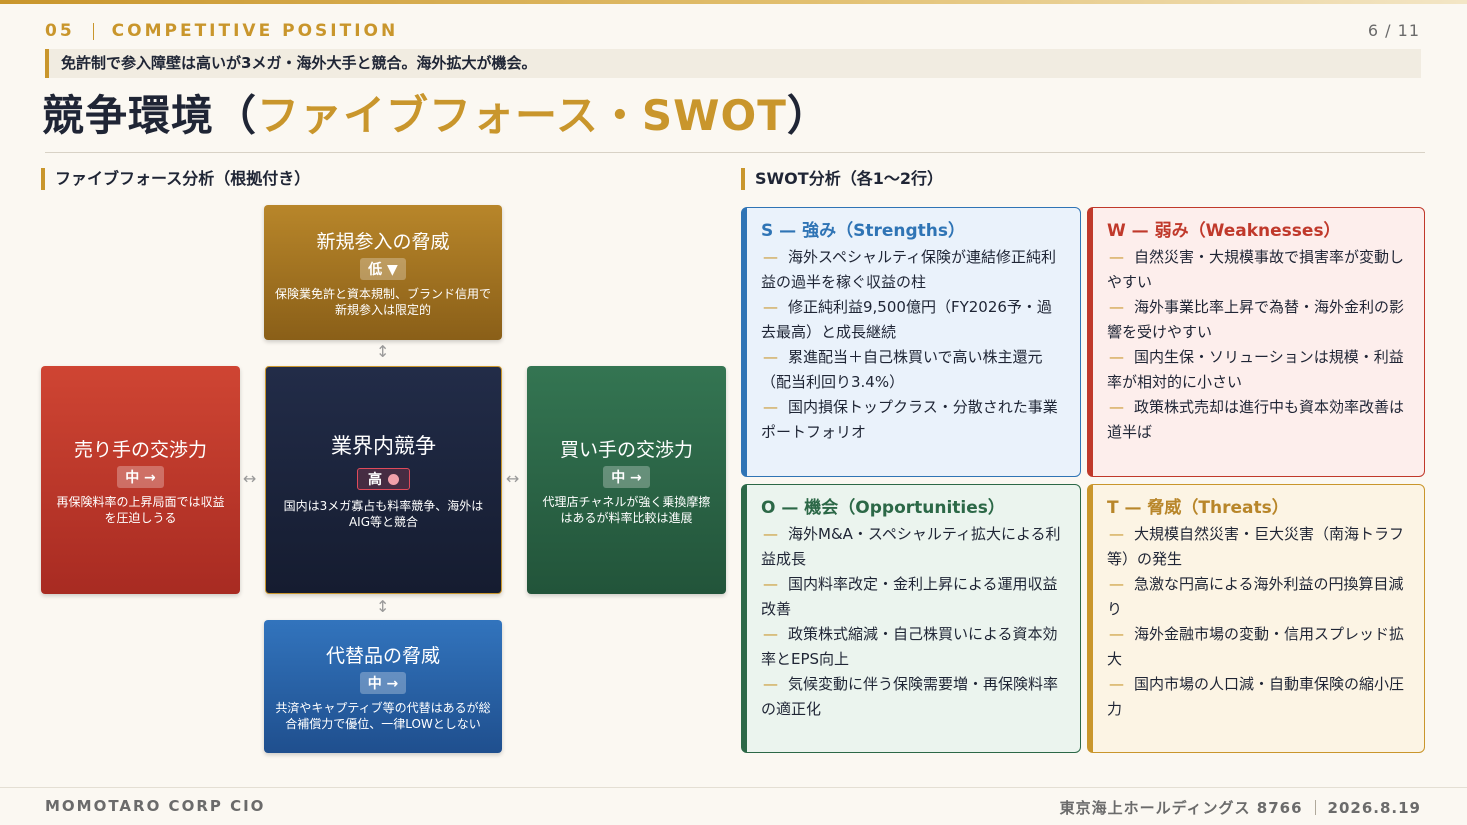 This screenshot has height=825, width=1467. Describe the element at coordinates (911, 546) in the screenshot. I see `list-item: — 海外M&A・スペシャルティ拡大による利益成長` at that location.